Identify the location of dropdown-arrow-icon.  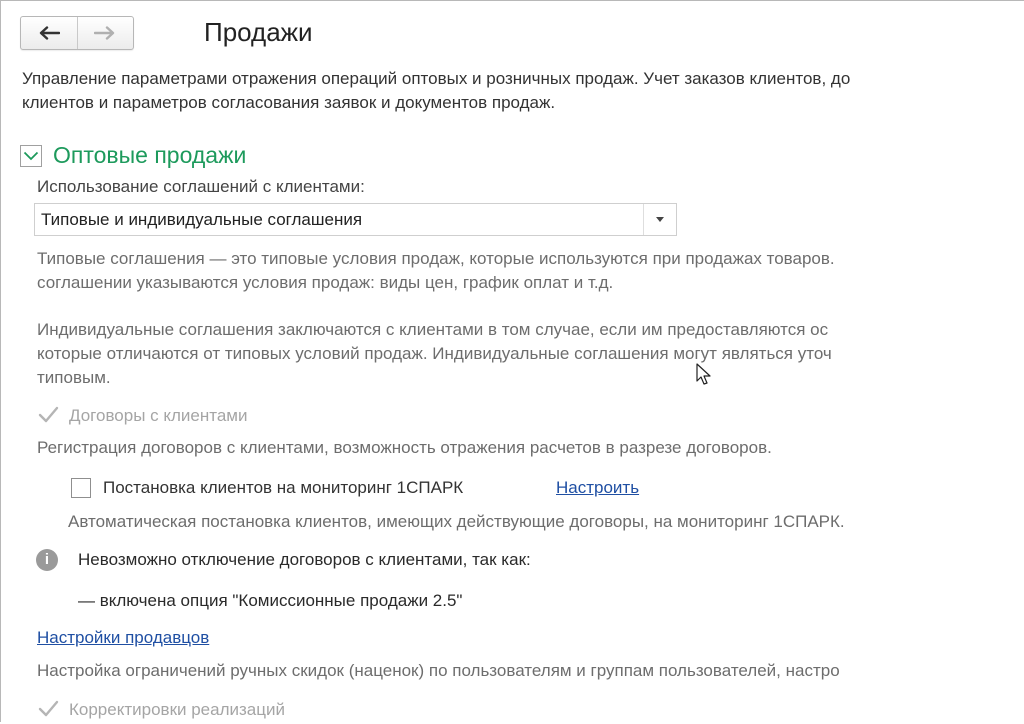
(660, 219).